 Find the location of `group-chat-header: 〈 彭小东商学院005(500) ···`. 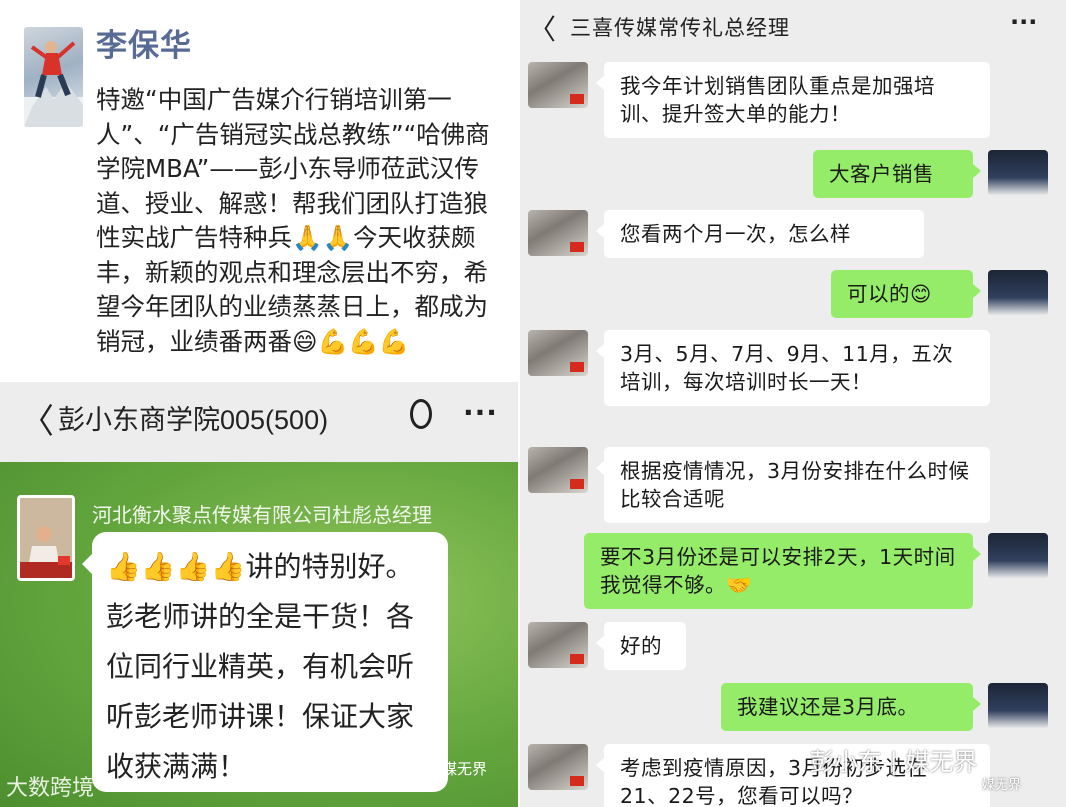

group-chat-header: 〈 彭小东商学院005(500) ··· is located at coordinates (259, 422).